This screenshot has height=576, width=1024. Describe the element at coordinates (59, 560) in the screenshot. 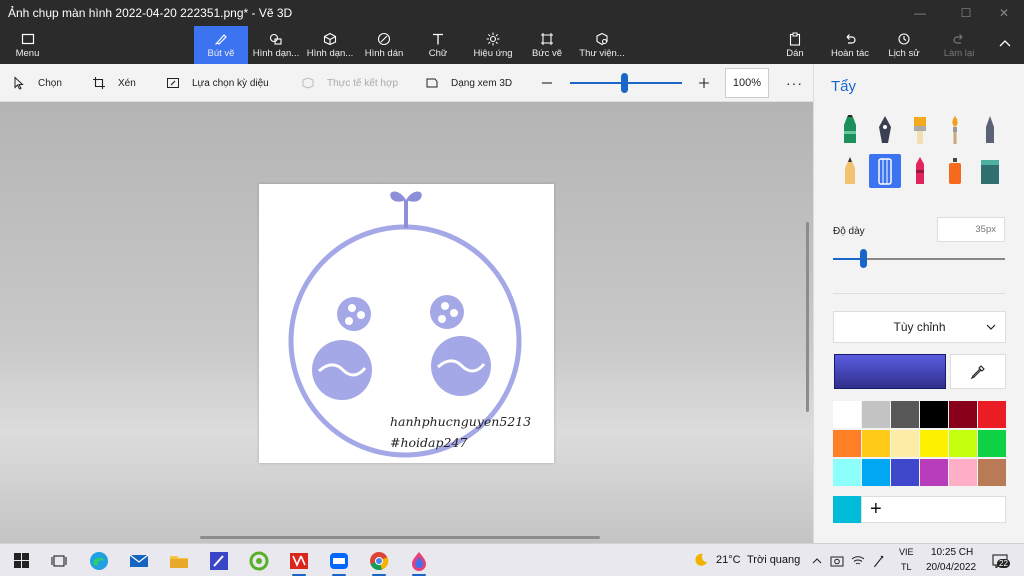

I see `task-view-button` at that location.